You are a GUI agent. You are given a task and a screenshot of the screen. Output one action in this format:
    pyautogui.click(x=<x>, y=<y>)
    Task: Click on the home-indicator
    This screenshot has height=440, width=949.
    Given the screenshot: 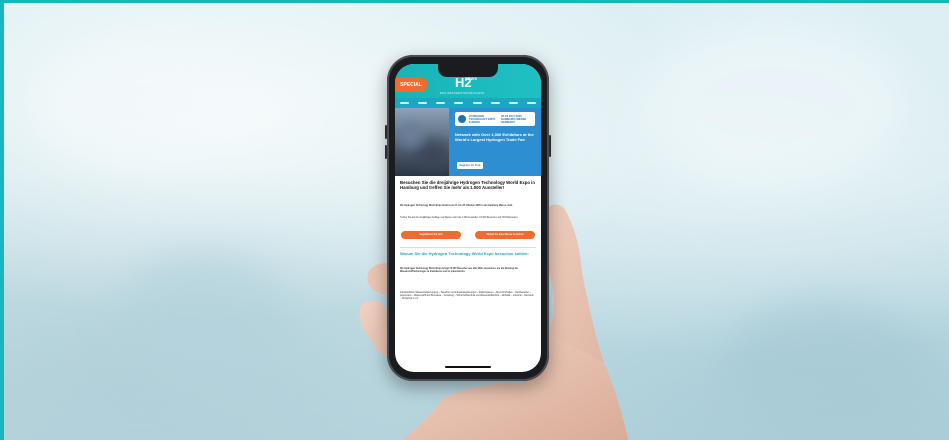 What is the action you would take?
    pyautogui.click(x=468, y=367)
    